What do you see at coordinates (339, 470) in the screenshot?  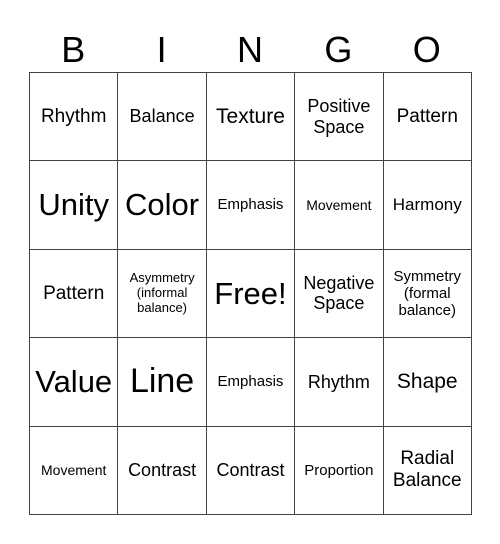 I see `bingo-cell: Proportion` at bounding box center [339, 470].